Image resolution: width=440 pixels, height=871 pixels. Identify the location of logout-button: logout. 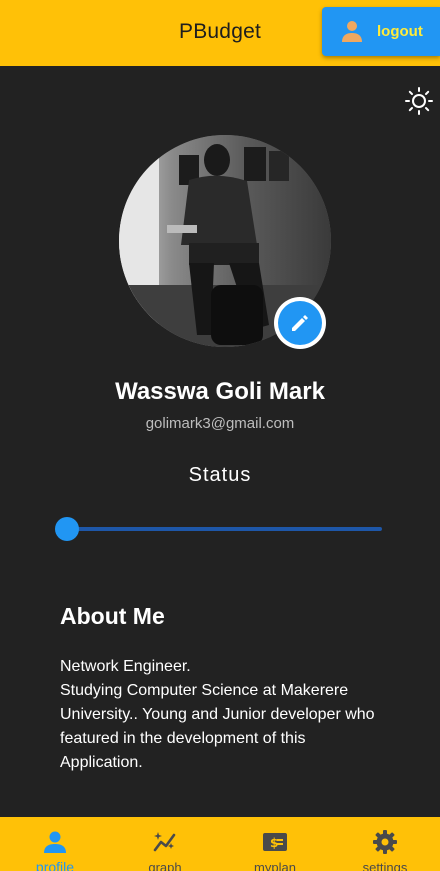
(381, 31).